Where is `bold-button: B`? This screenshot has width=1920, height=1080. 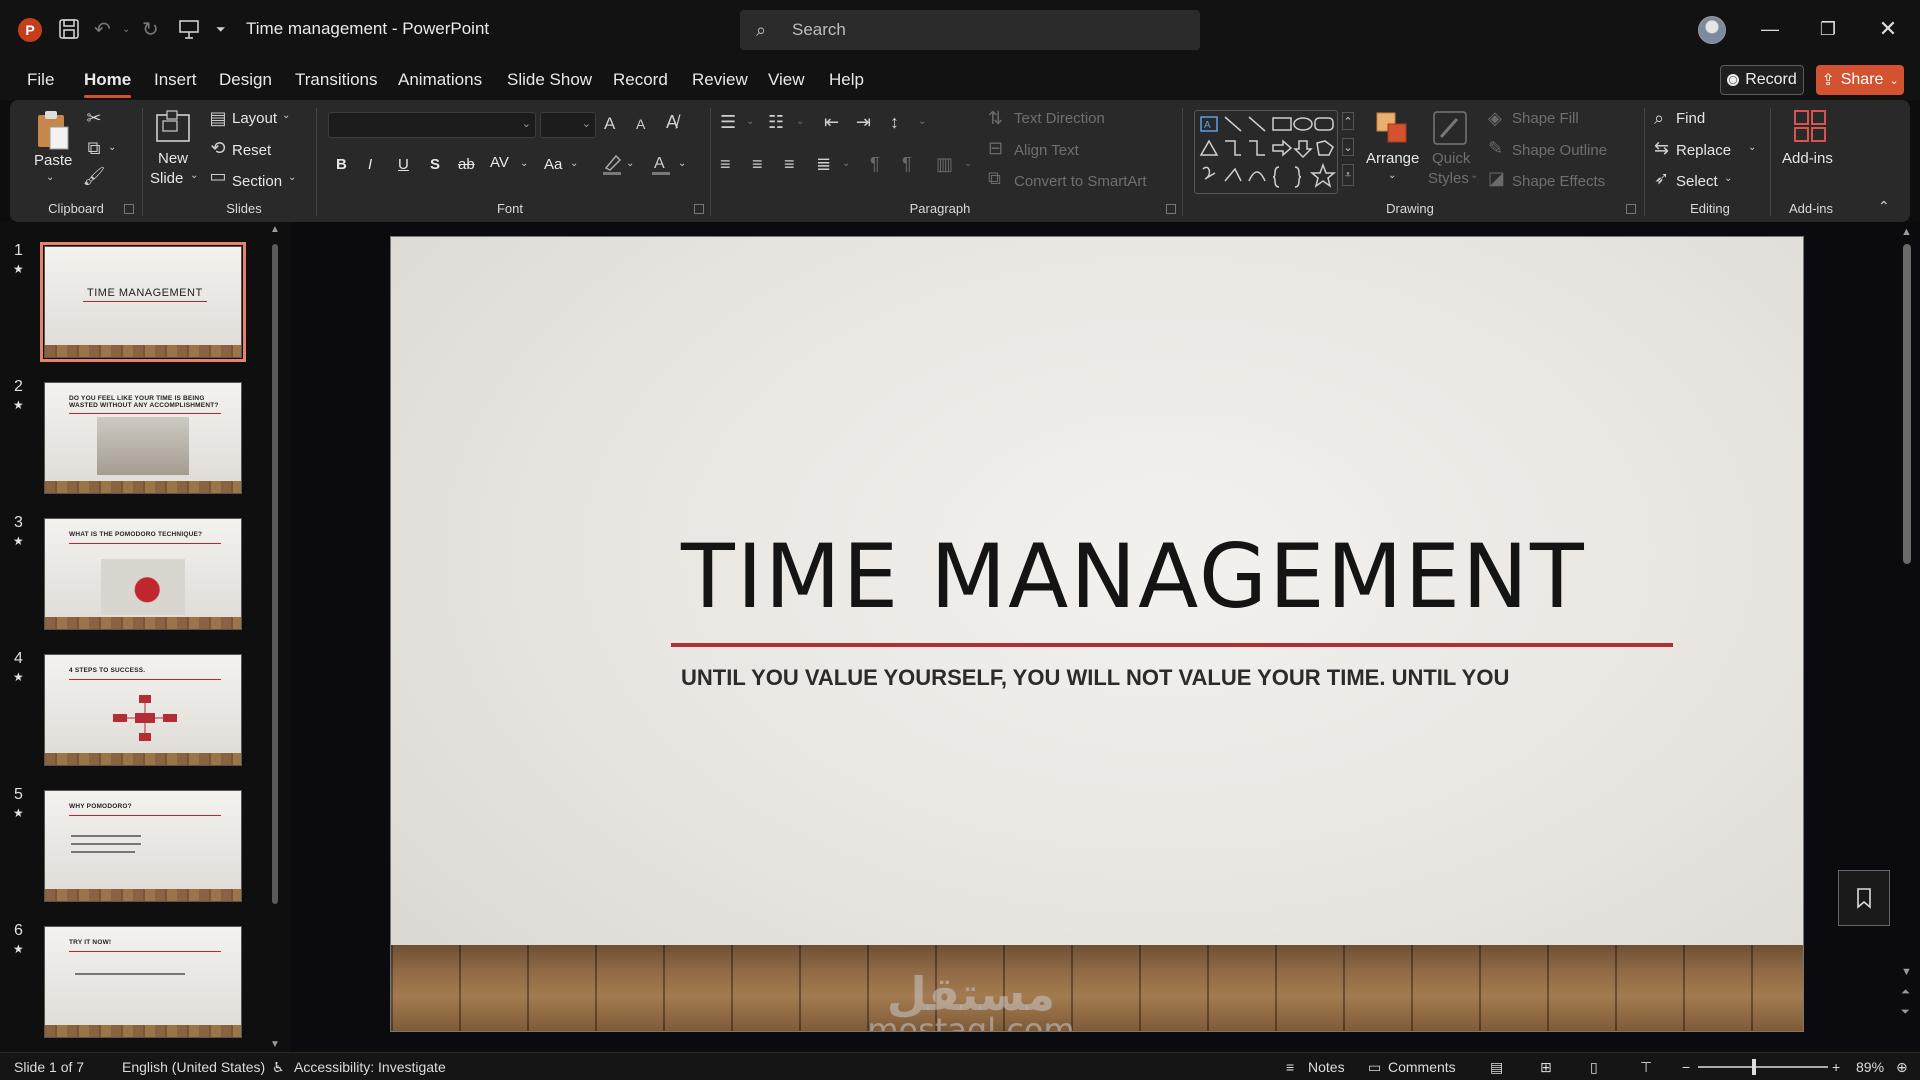
bold-button: B is located at coordinates (341, 164).